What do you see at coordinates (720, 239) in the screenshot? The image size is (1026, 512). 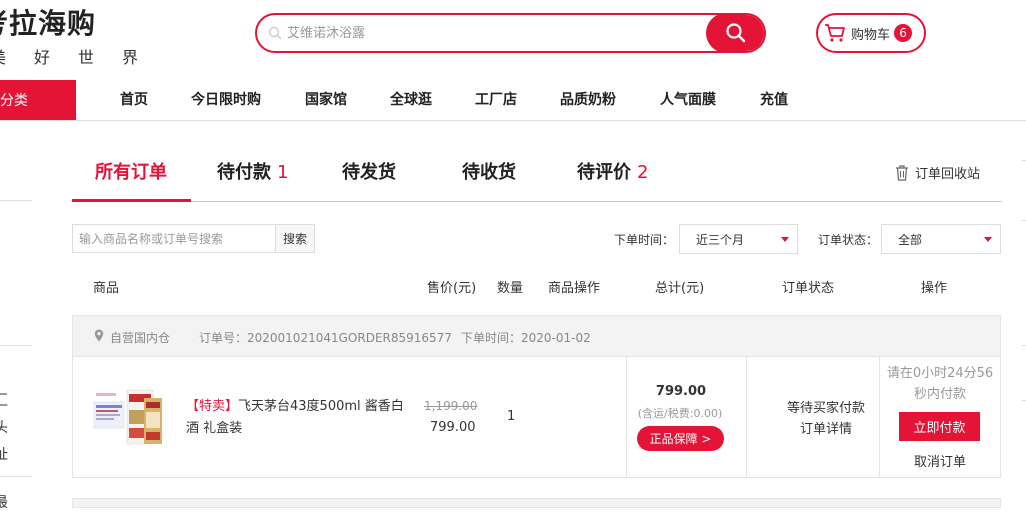 I see `order-time-value: 近三个月` at bounding box center [720, 239].